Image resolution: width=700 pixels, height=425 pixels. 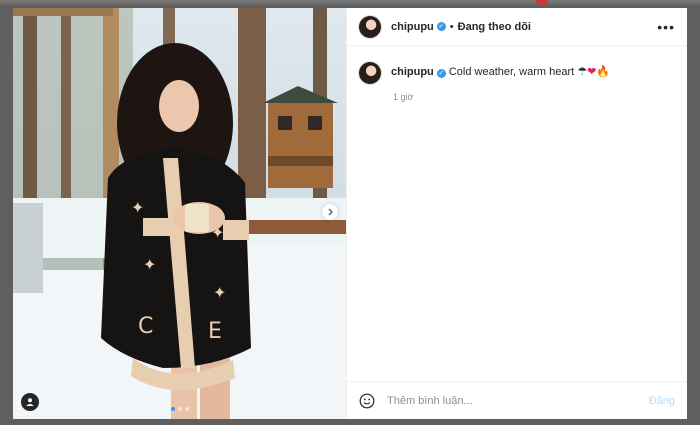 What do you see at coordinates (412, 72) in the screenshot?
I see `caption-author-username: chipupu` at bounding box center [412, 72].